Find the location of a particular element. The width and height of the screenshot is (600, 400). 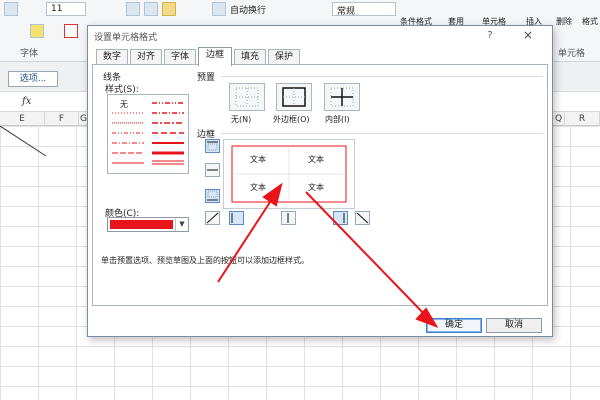

ribbon-right-group: 插入 删除 格式 单元格 is located at coordinates (563, 31).